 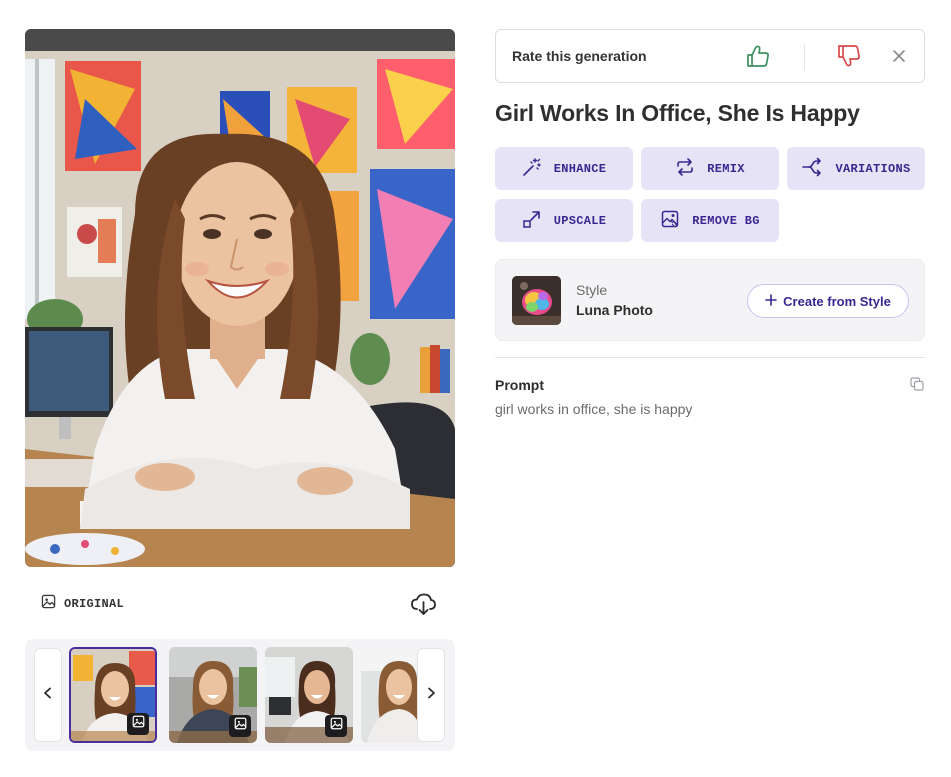 I want to click on thumbs-up-icon, so click(x=758, y=59).